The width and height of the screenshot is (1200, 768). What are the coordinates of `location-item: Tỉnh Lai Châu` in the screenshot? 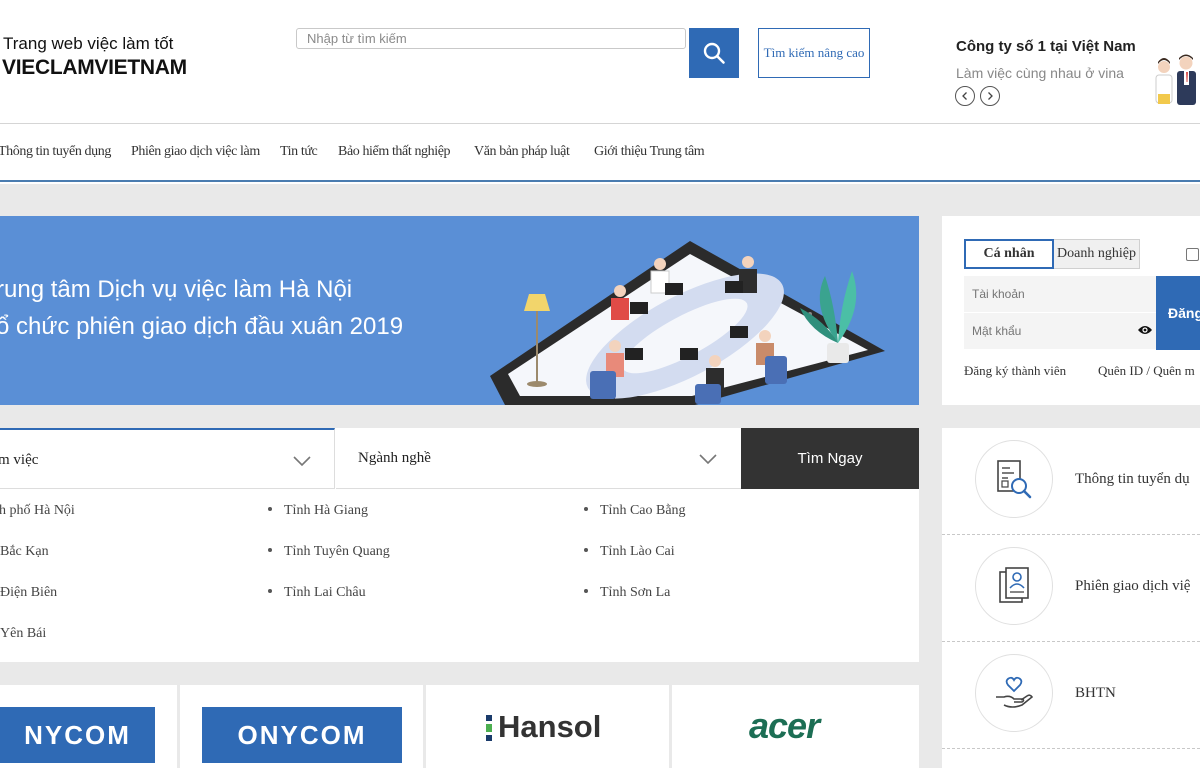 It's located at (317, 593).